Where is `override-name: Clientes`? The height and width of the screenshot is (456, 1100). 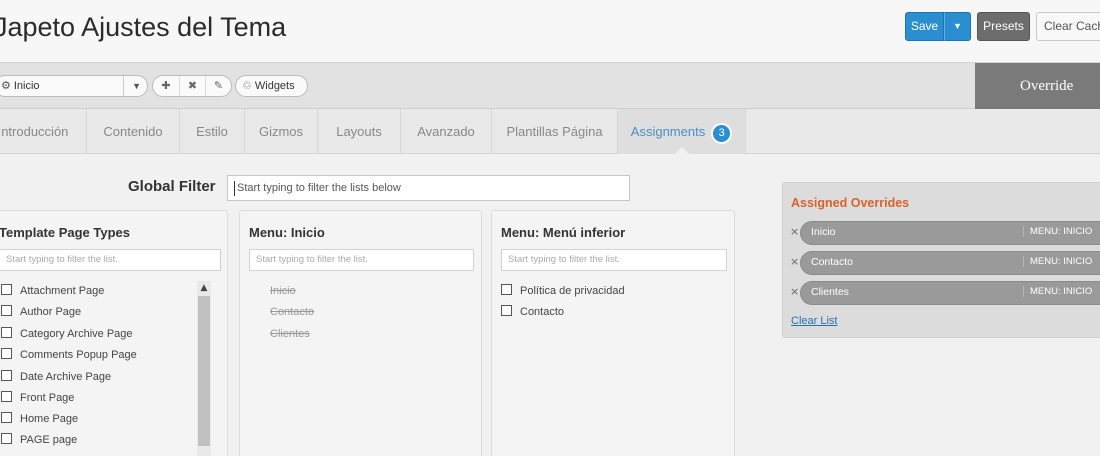 override-name: Clientes is located at coordinates (830, 292).